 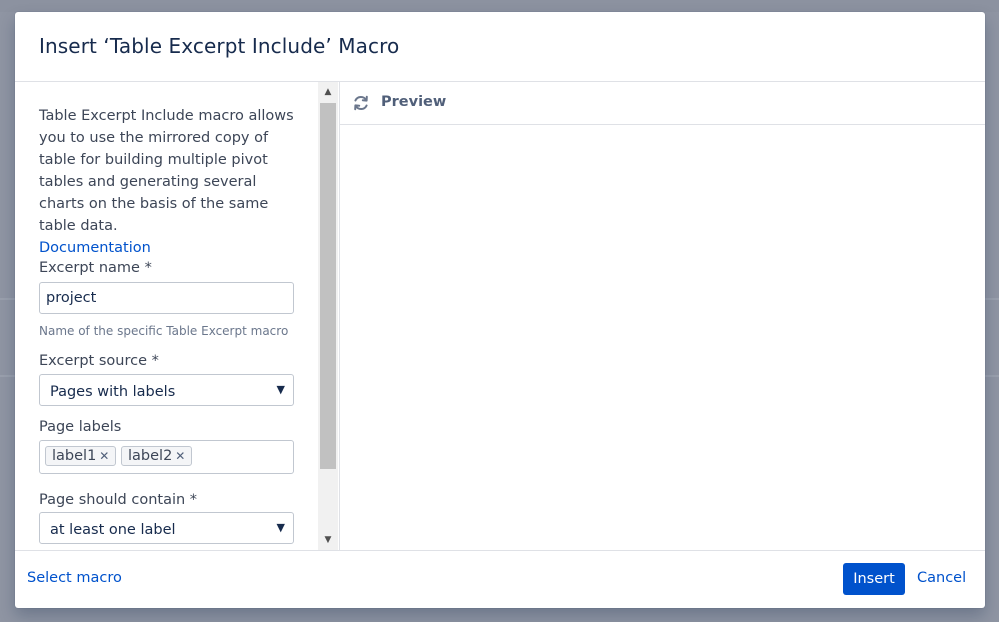 I want to click on cancel-button: Cancel, so click(x=941, y=578).